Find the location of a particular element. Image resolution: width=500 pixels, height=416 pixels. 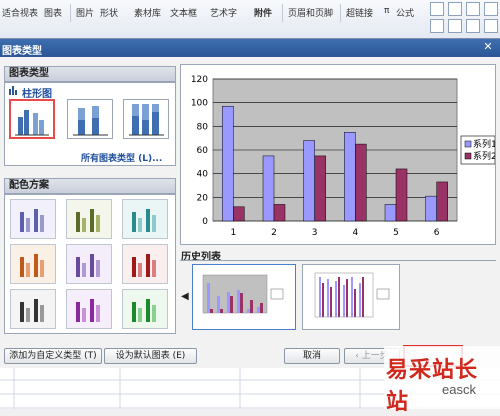

color-scheme-olive is located at coordinates (89, 219).